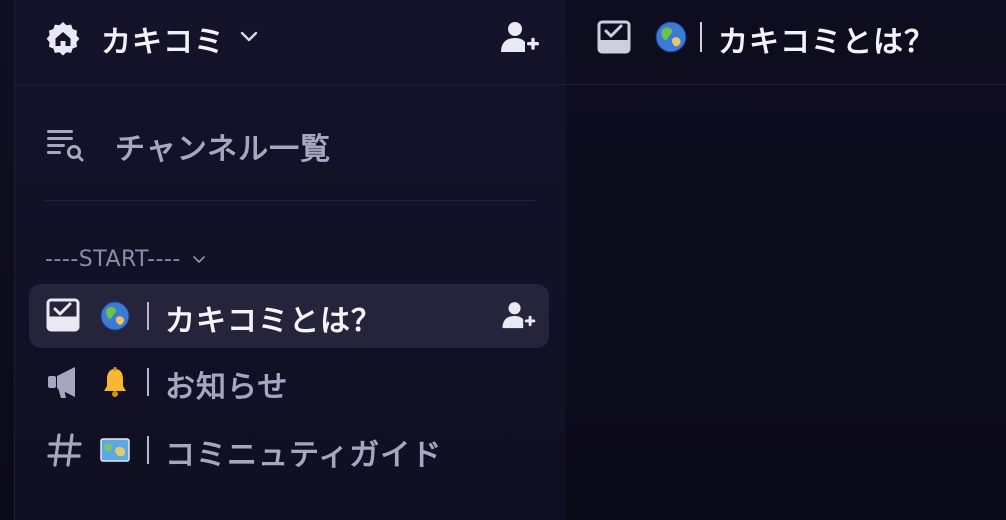 This screenshot has height=520, width=1006. What do you see at coordinates (63, 39) in the screenshot?
I see `home-icon` at bounding box center [63, 39].